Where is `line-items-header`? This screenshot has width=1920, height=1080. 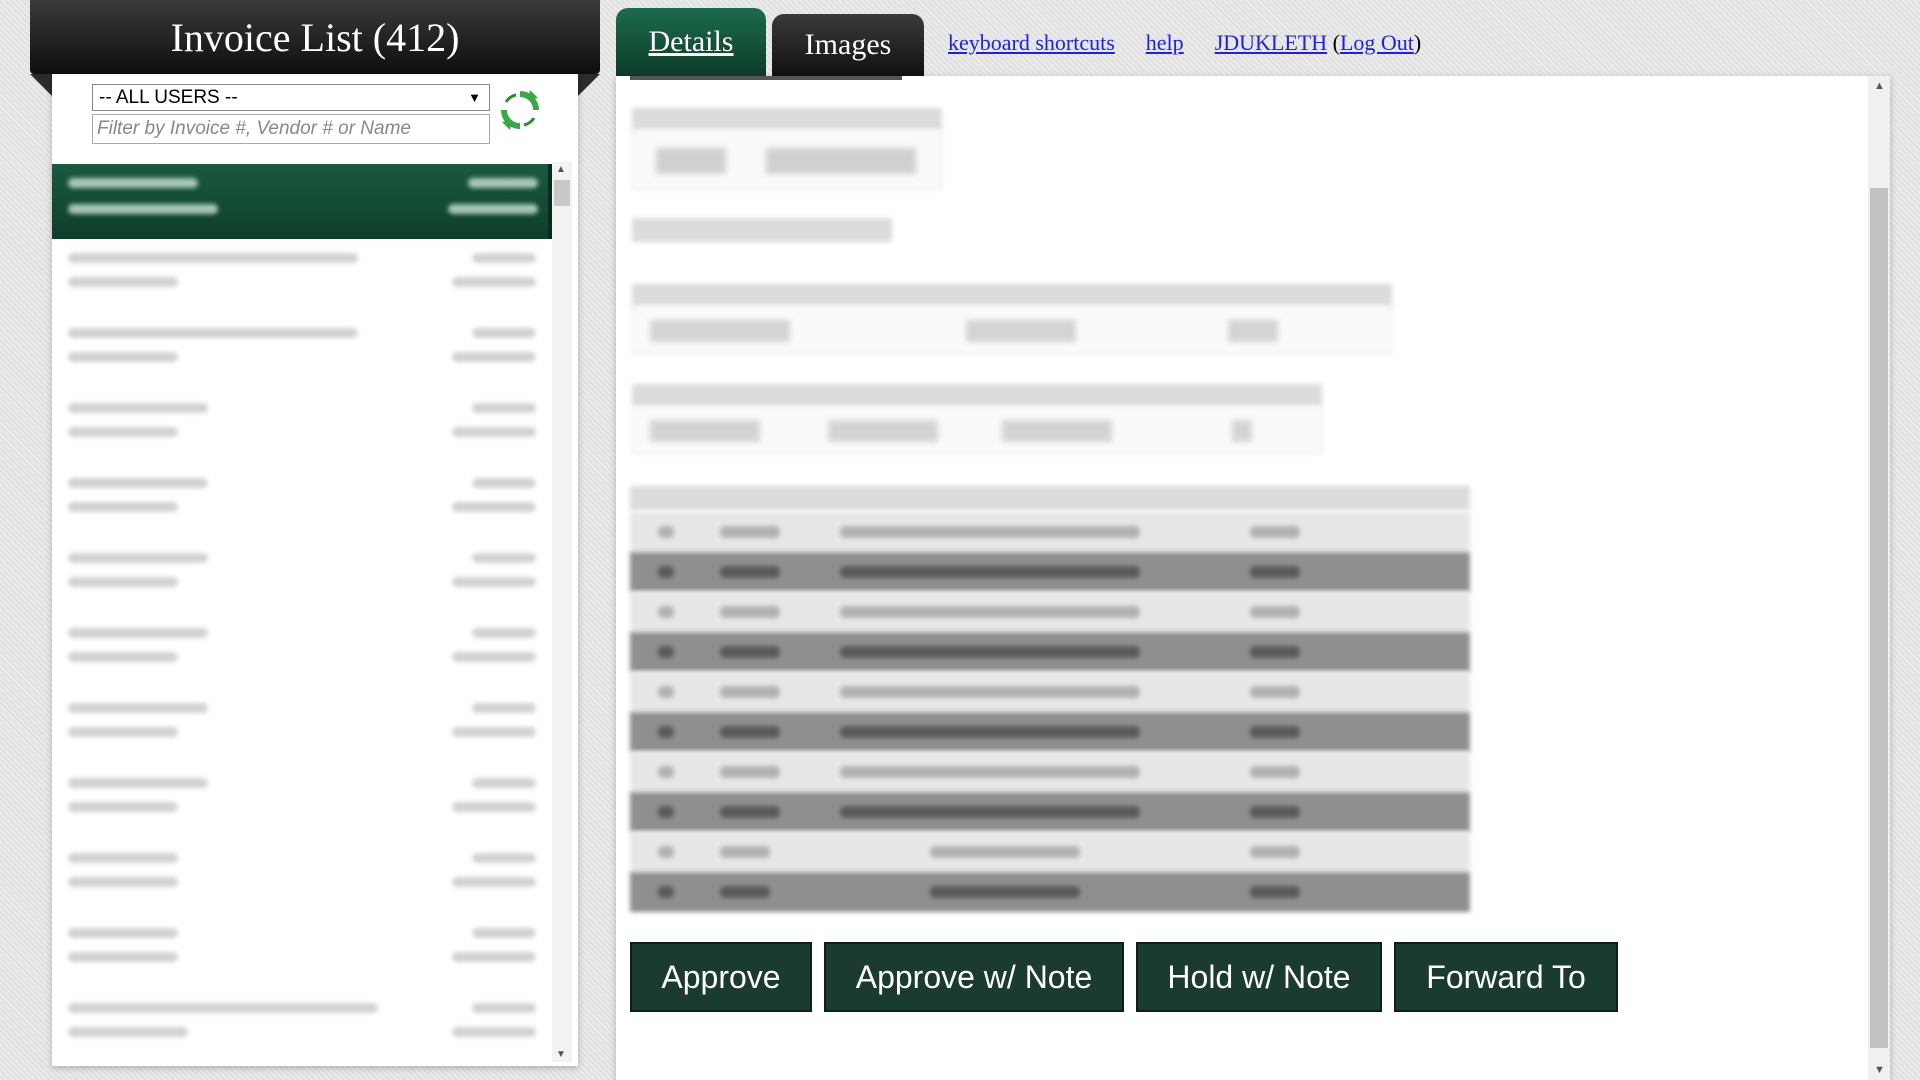
line-items-header is located at coordinates (1050, 498).